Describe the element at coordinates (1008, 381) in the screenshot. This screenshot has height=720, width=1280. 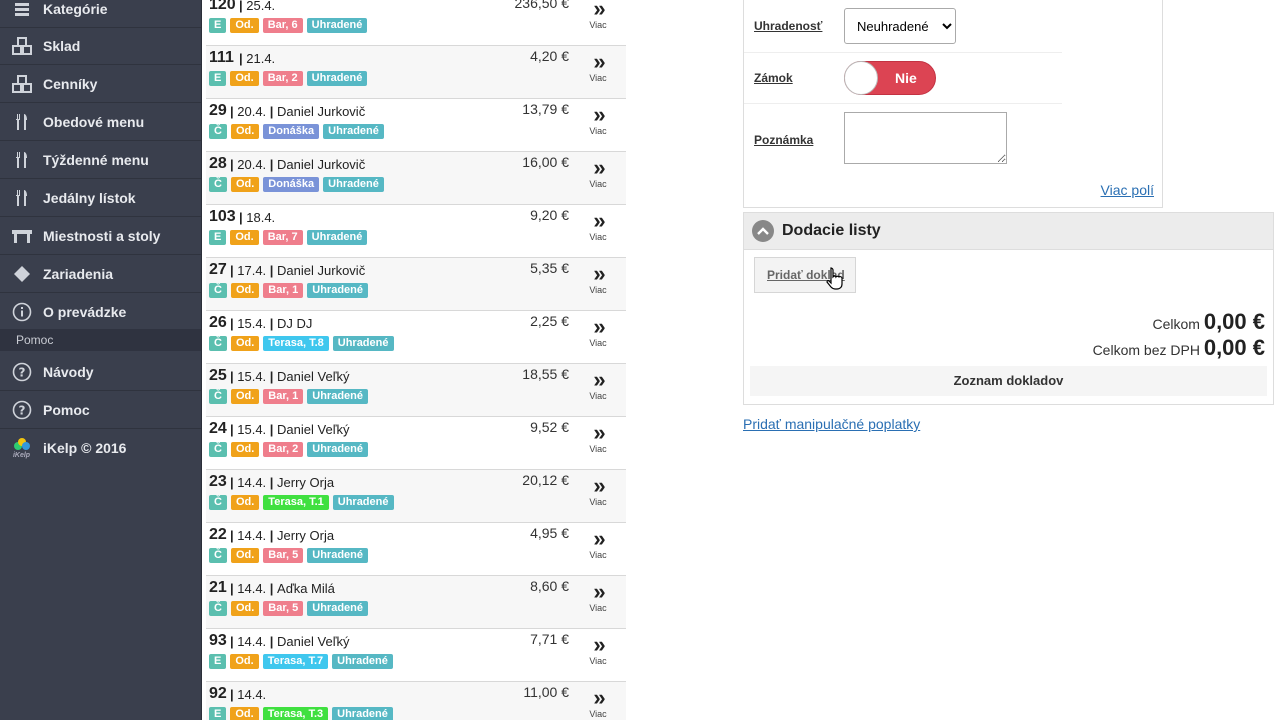
I see `document-list-button: Zoznam dokladov` at that location.